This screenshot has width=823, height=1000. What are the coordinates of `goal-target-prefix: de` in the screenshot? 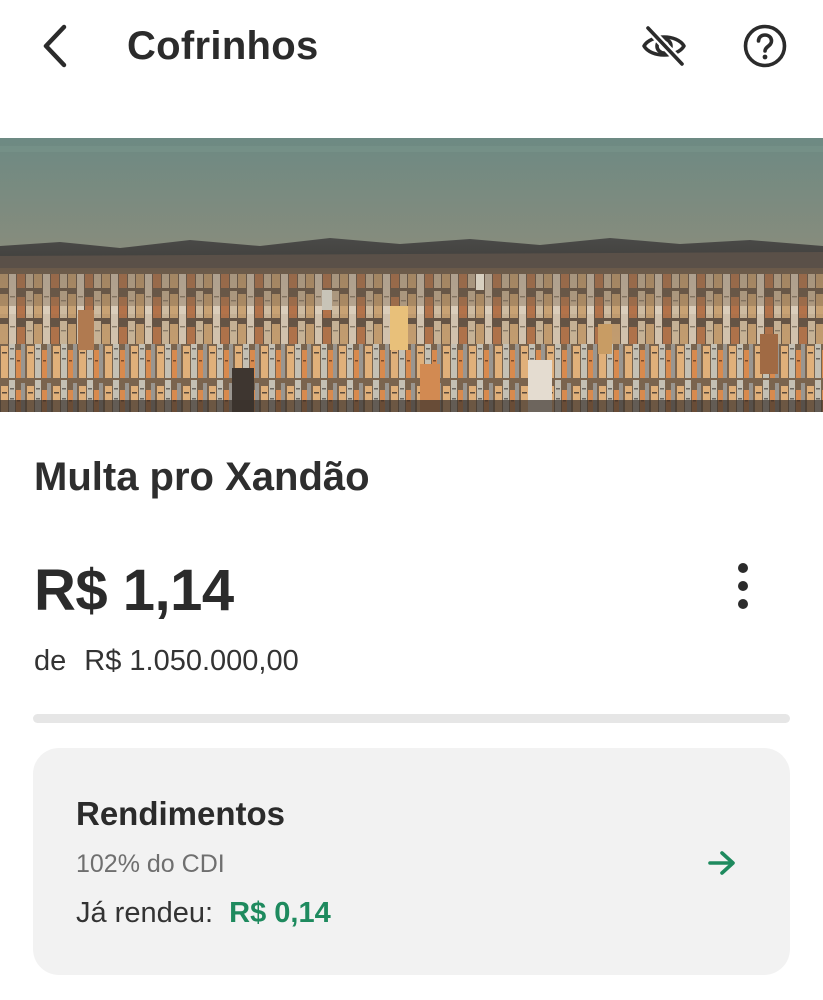 It's located at (50, 661).